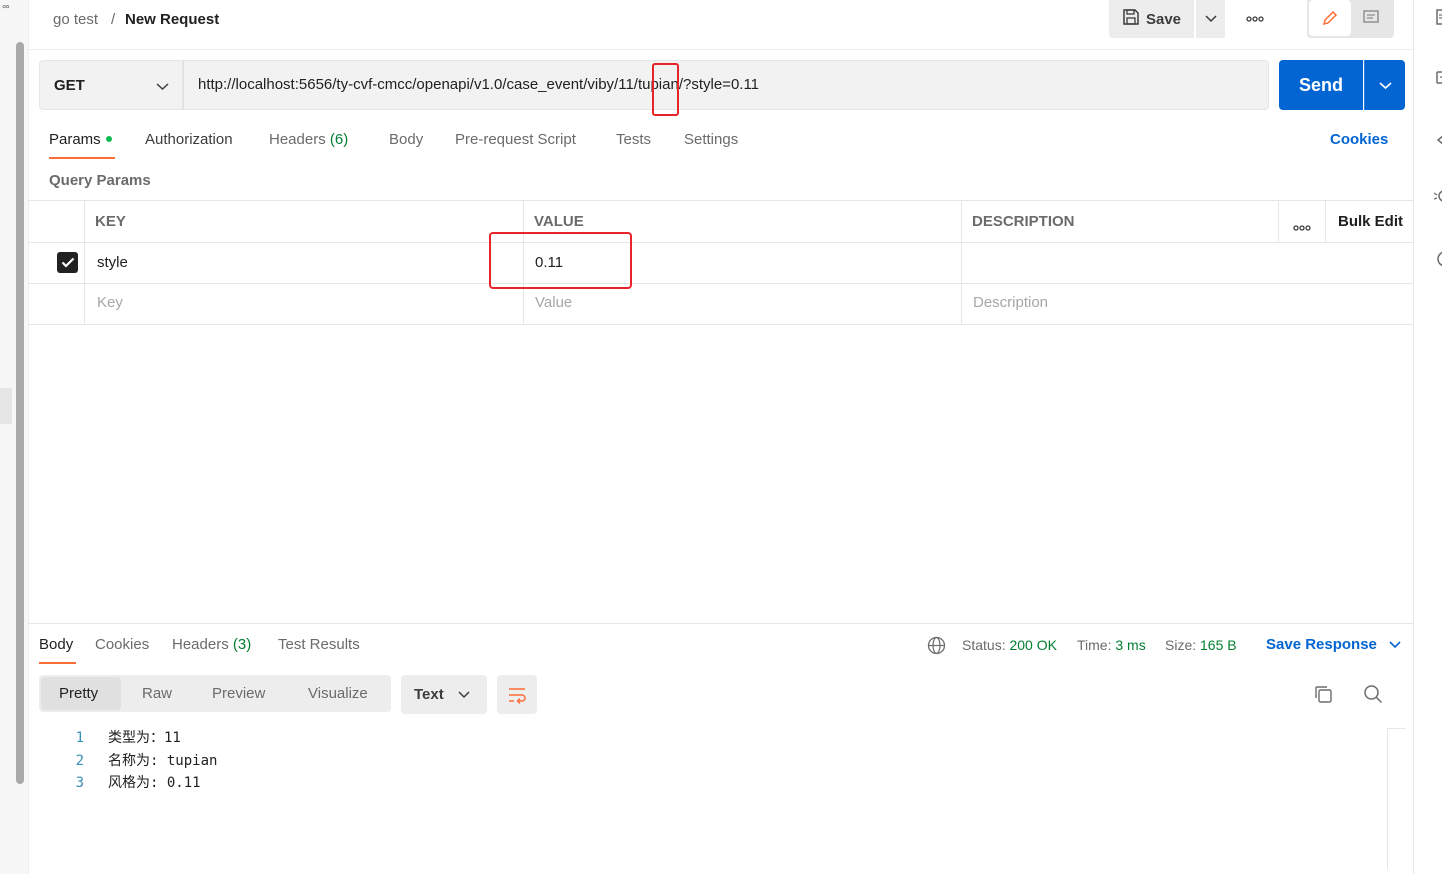 This screenshot has width=1442, height=874. Describe the element at coordinates (338, 694) in the screenshot. I see `view-mode-visualize: Visualize` at that location.